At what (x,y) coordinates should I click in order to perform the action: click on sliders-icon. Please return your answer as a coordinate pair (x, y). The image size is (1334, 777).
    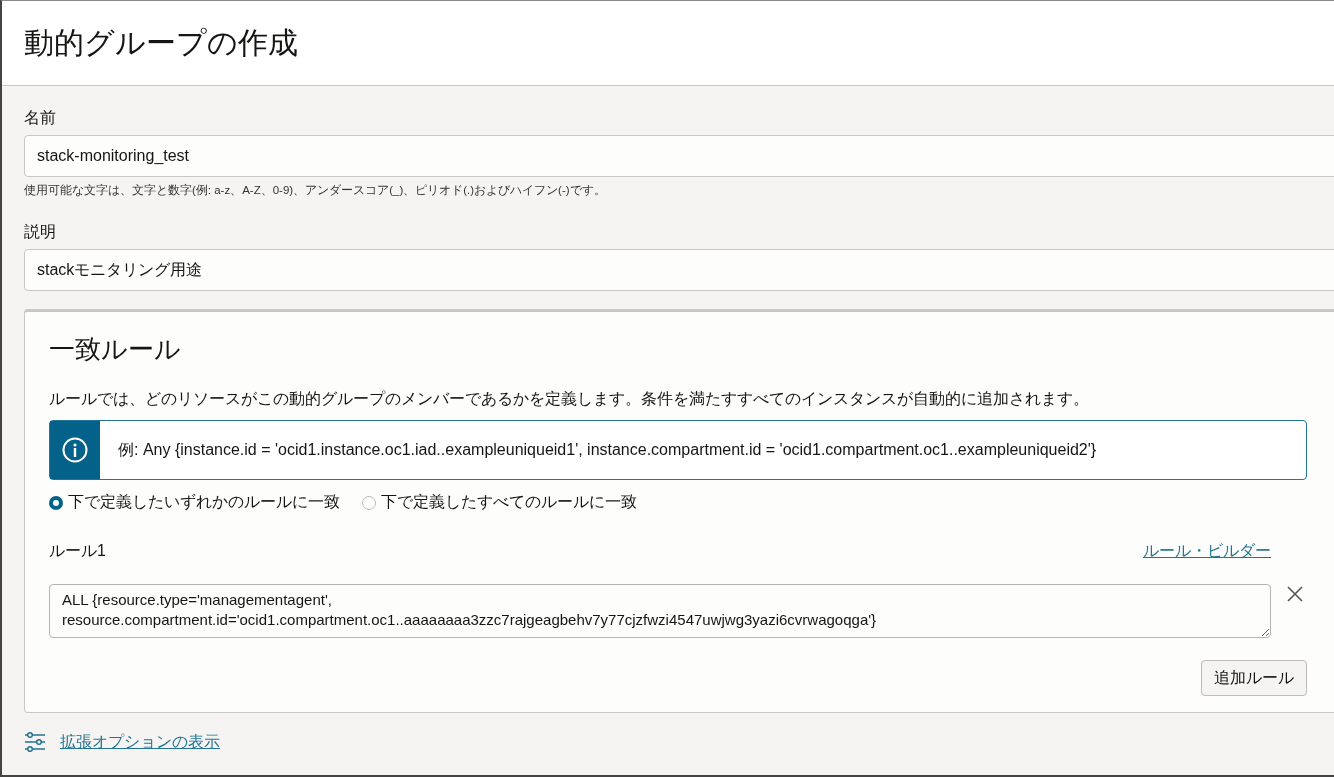
    Looking at the image, I should click on (35, 742).